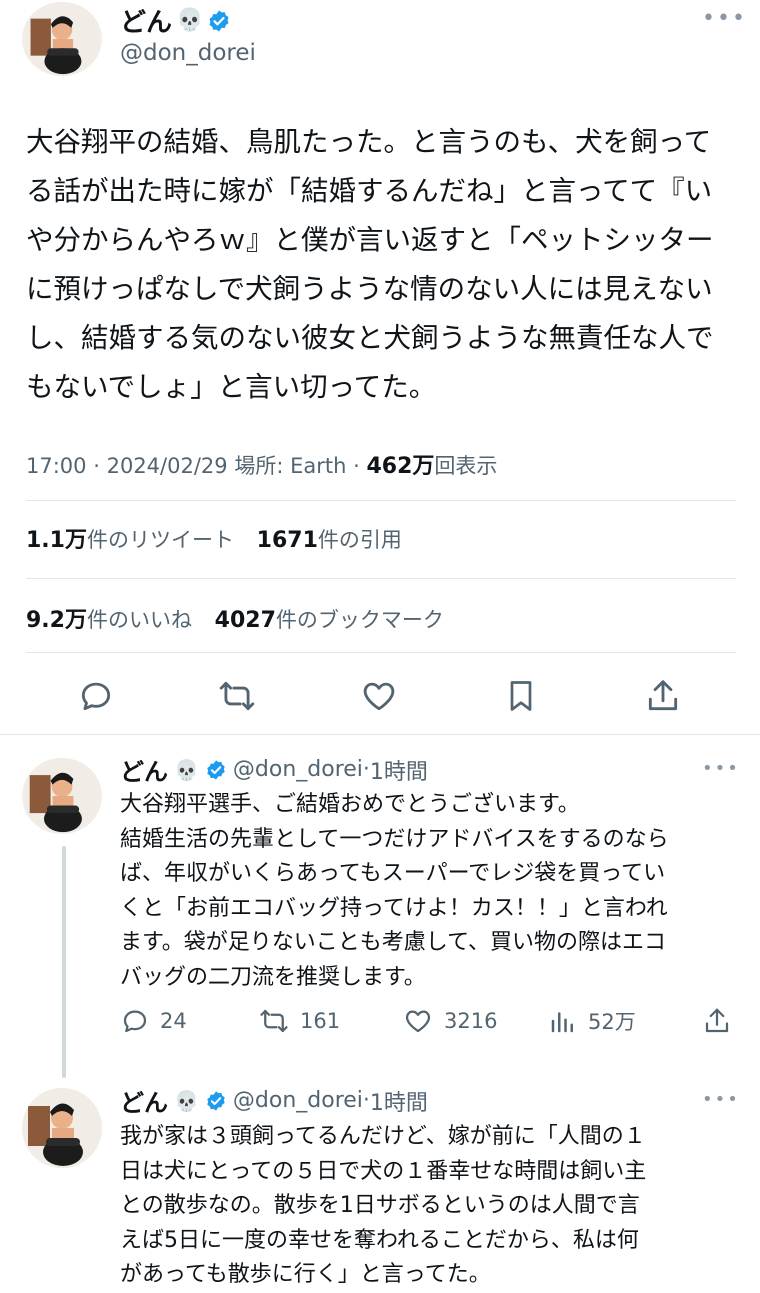 The image size is (760, 1293). I want to click on views-count: 52万, so click(612, 1022).